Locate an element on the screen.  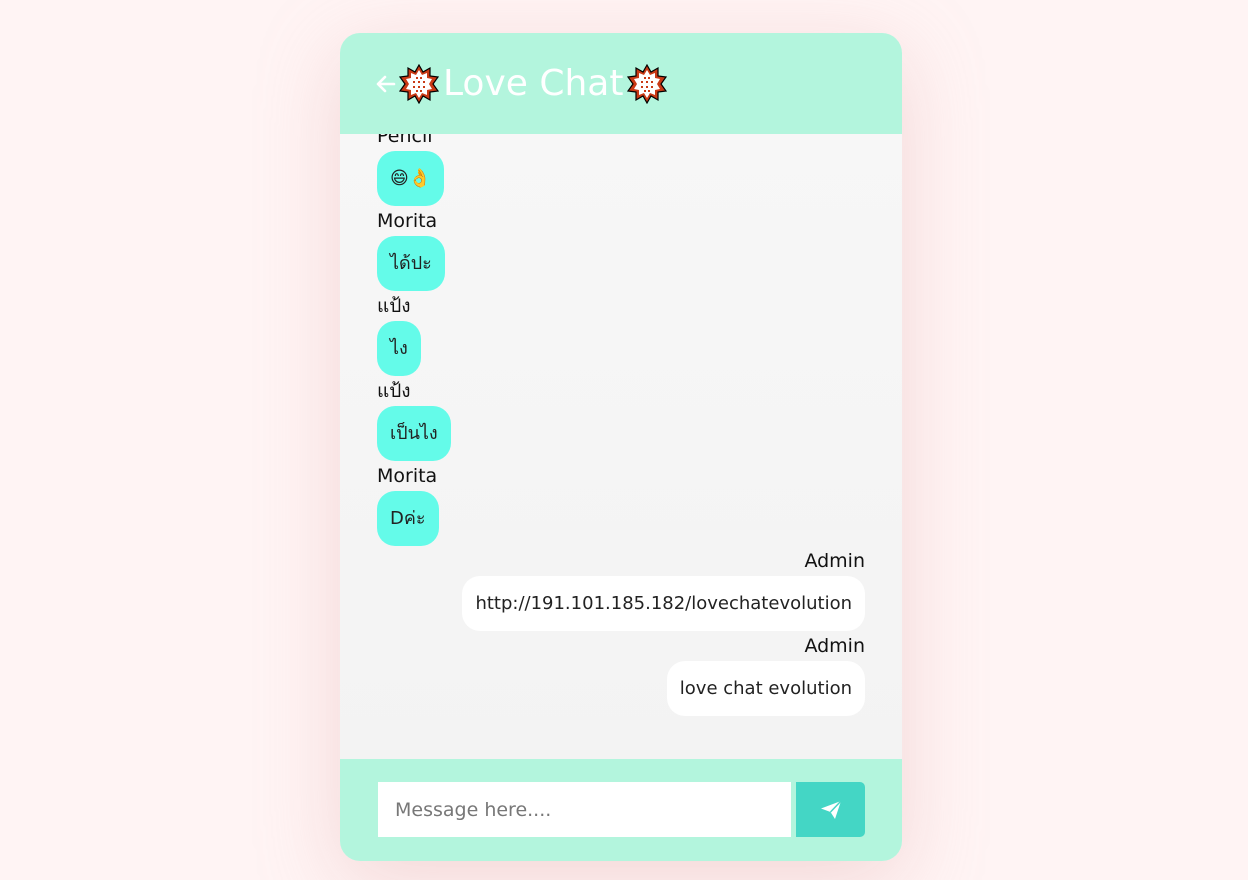
message-bubble: http://191.101.185.182/lovechatevolution is located at coordinates (663, 603).